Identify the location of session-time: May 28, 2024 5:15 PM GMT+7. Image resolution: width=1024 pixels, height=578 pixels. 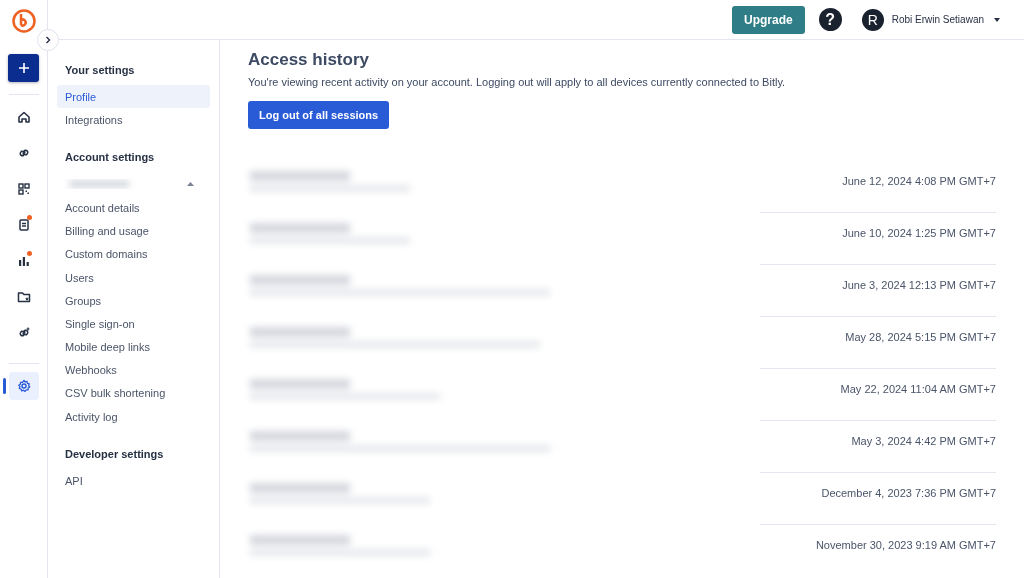
(920, 337).